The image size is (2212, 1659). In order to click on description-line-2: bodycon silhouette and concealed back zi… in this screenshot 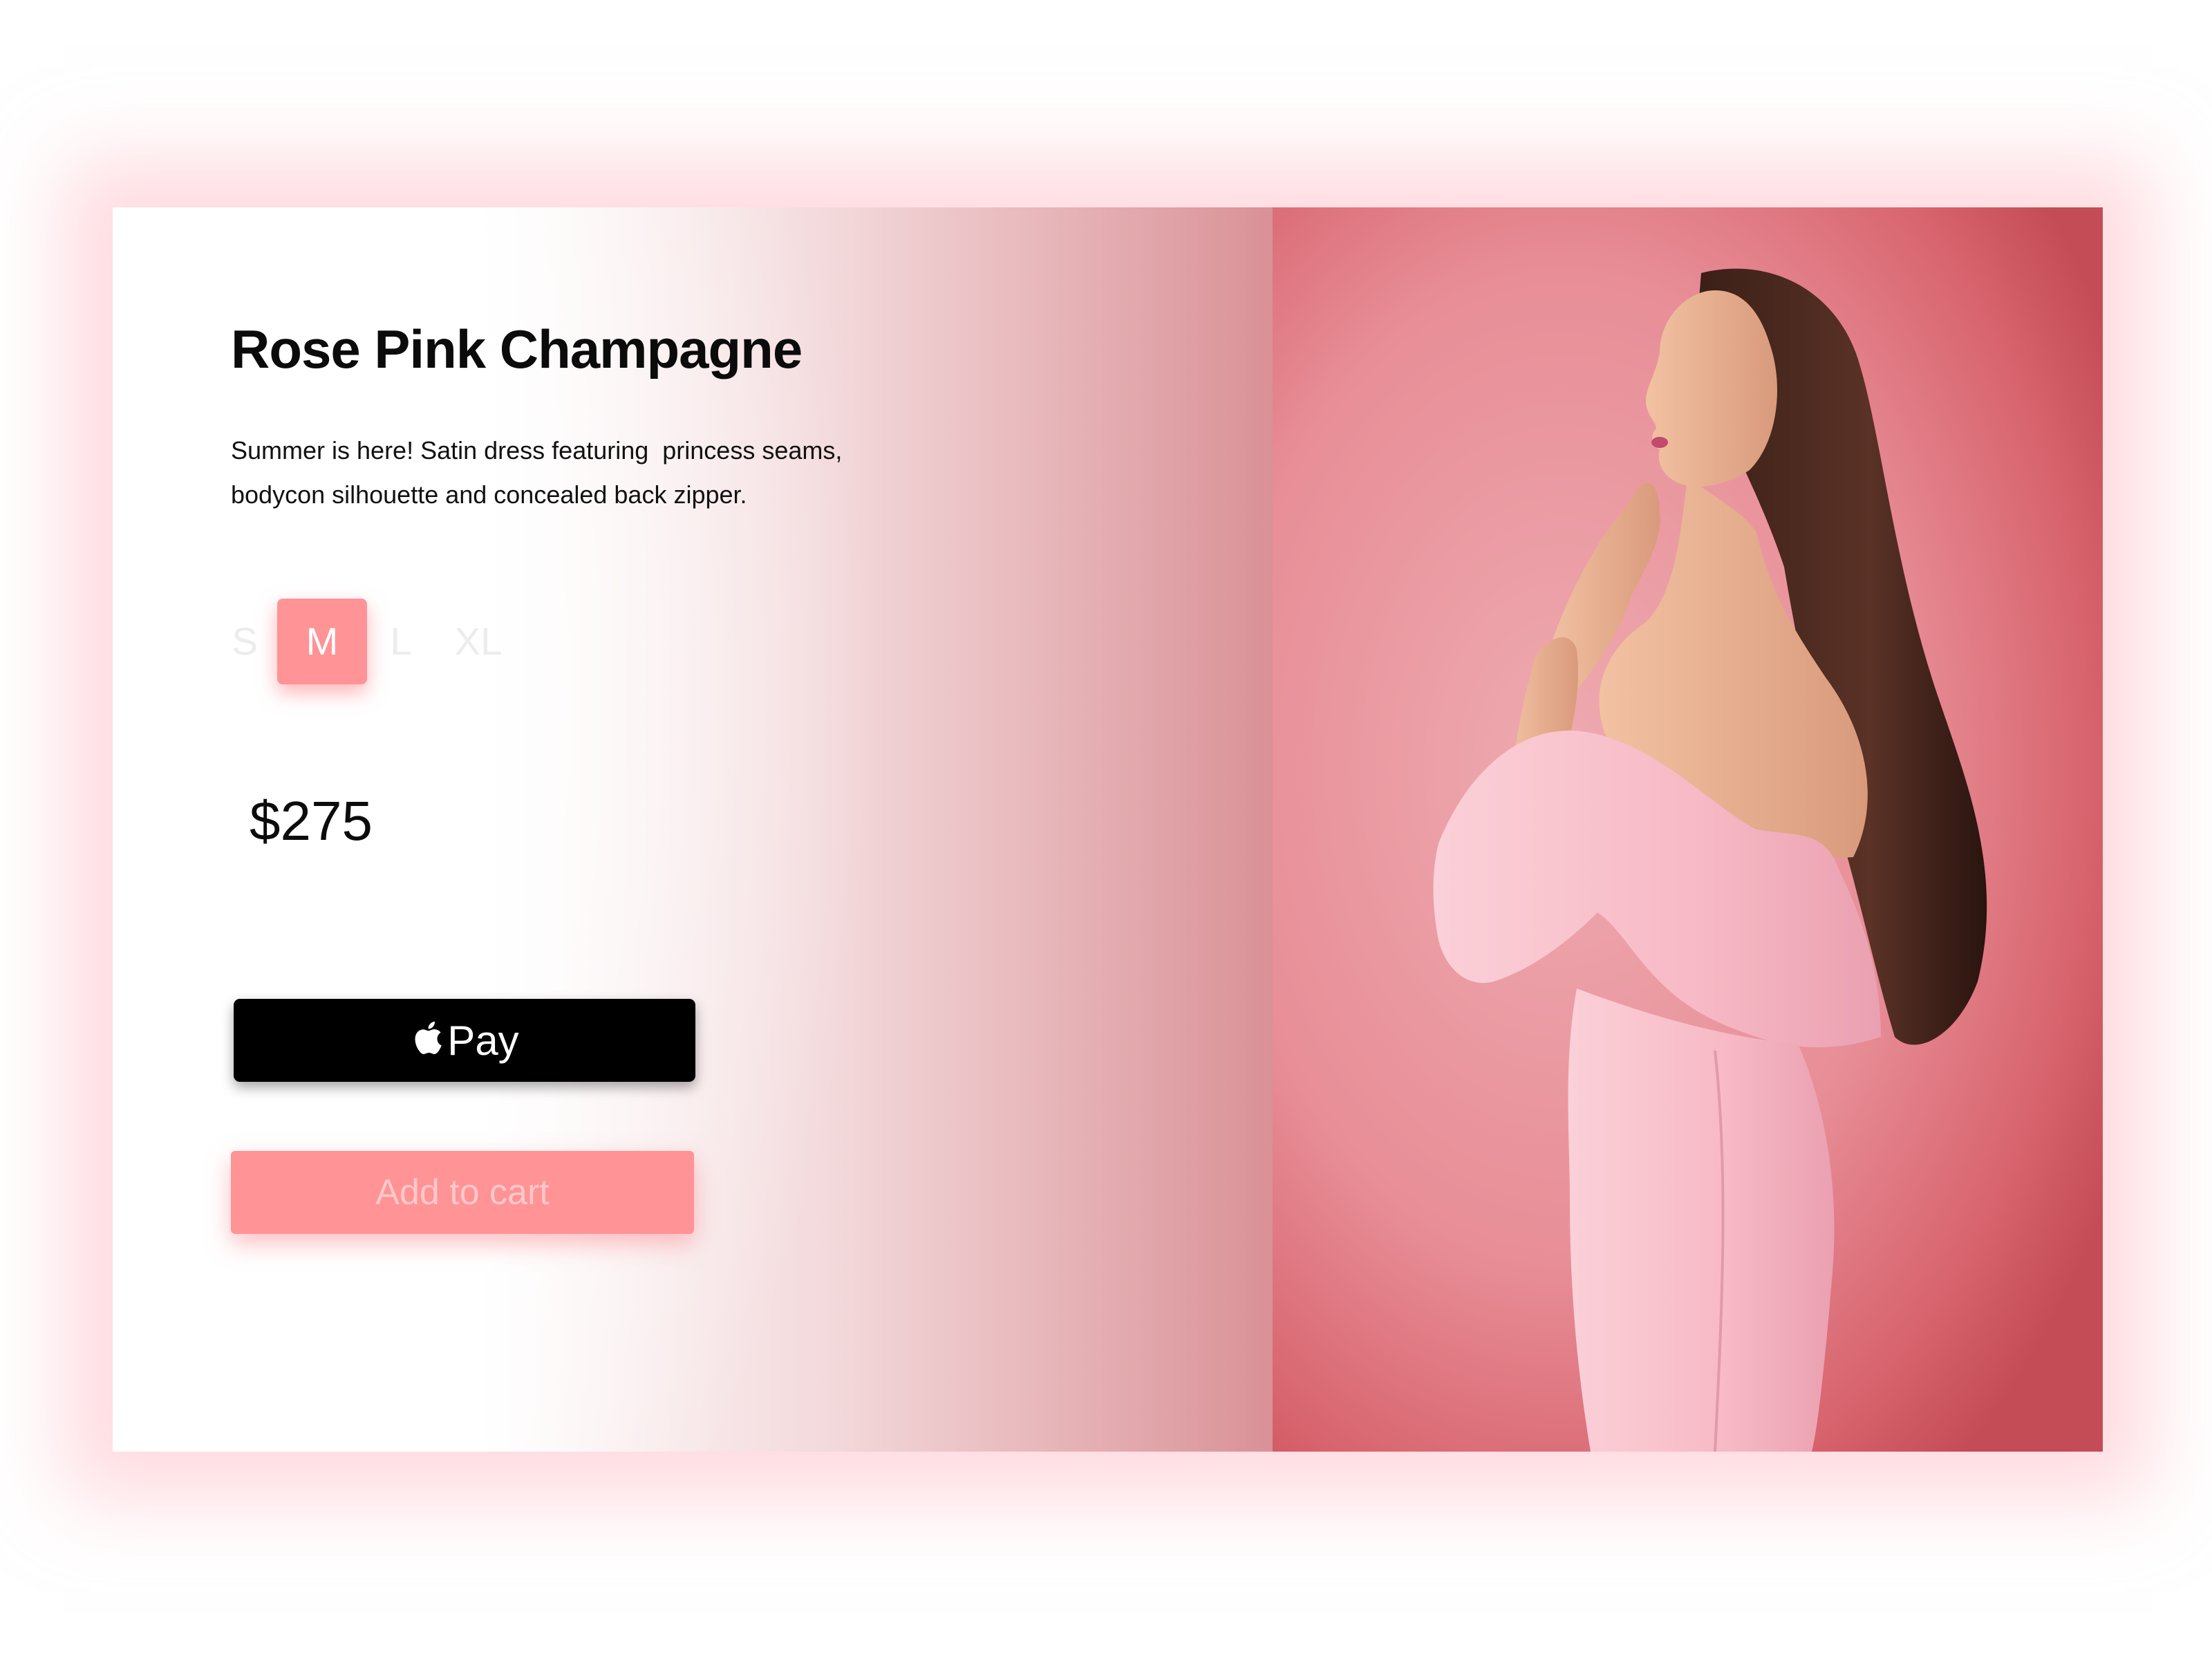, I will do `click(489, 494)`.